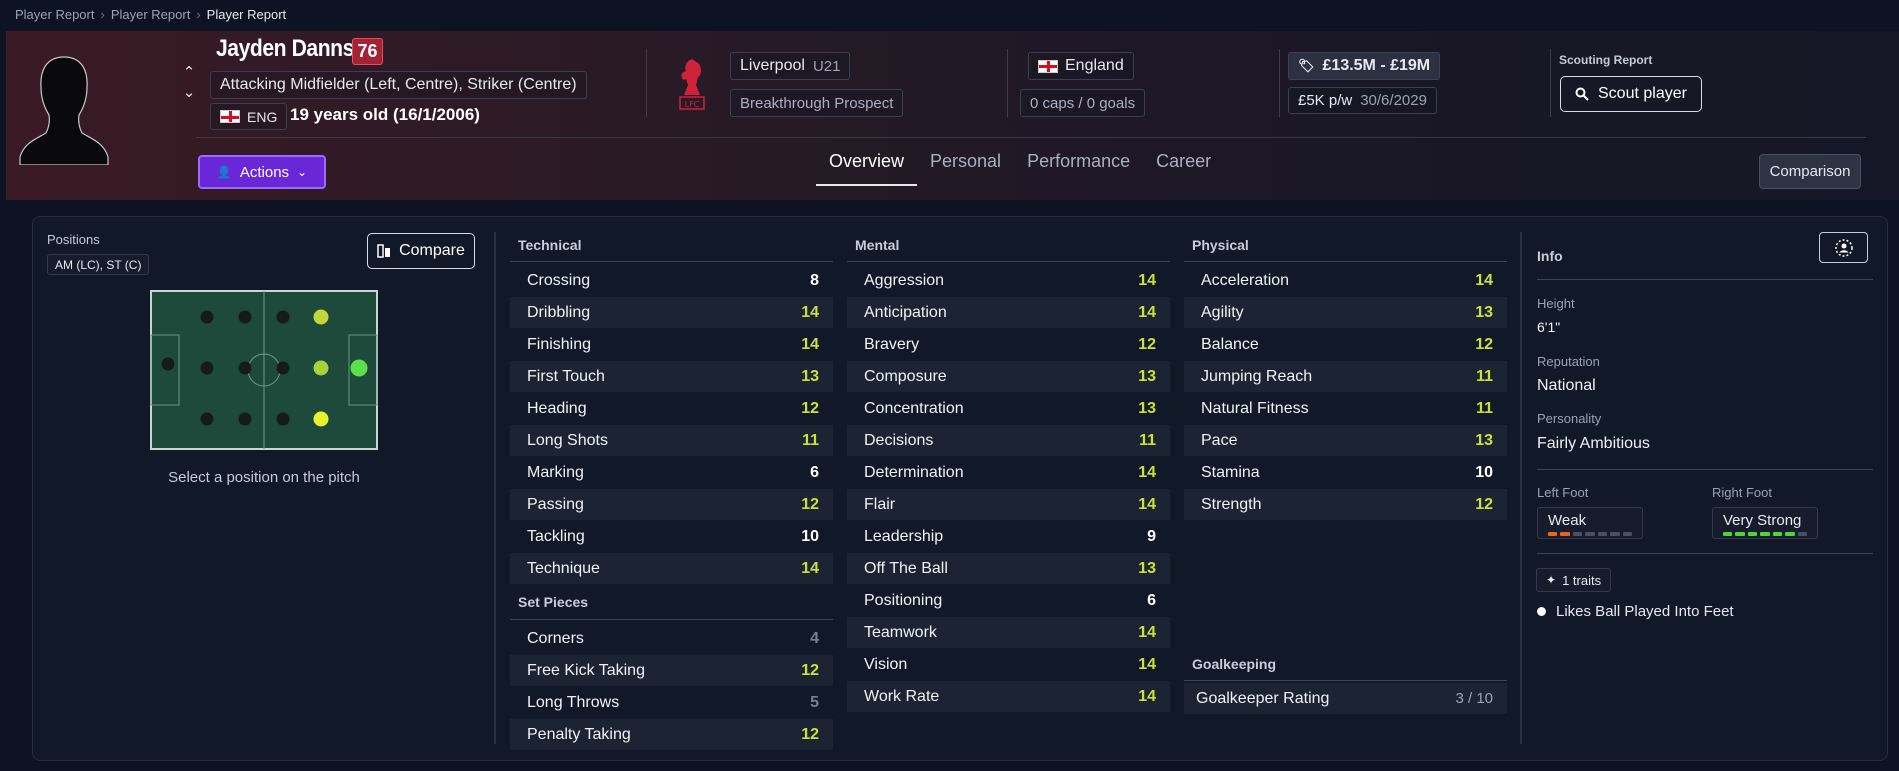 This screenshot has height=771, width=1899. Describe the element at coordinates (1008, 600) in the screenshot. I see `attribute-row: Positioning 6` at that location.